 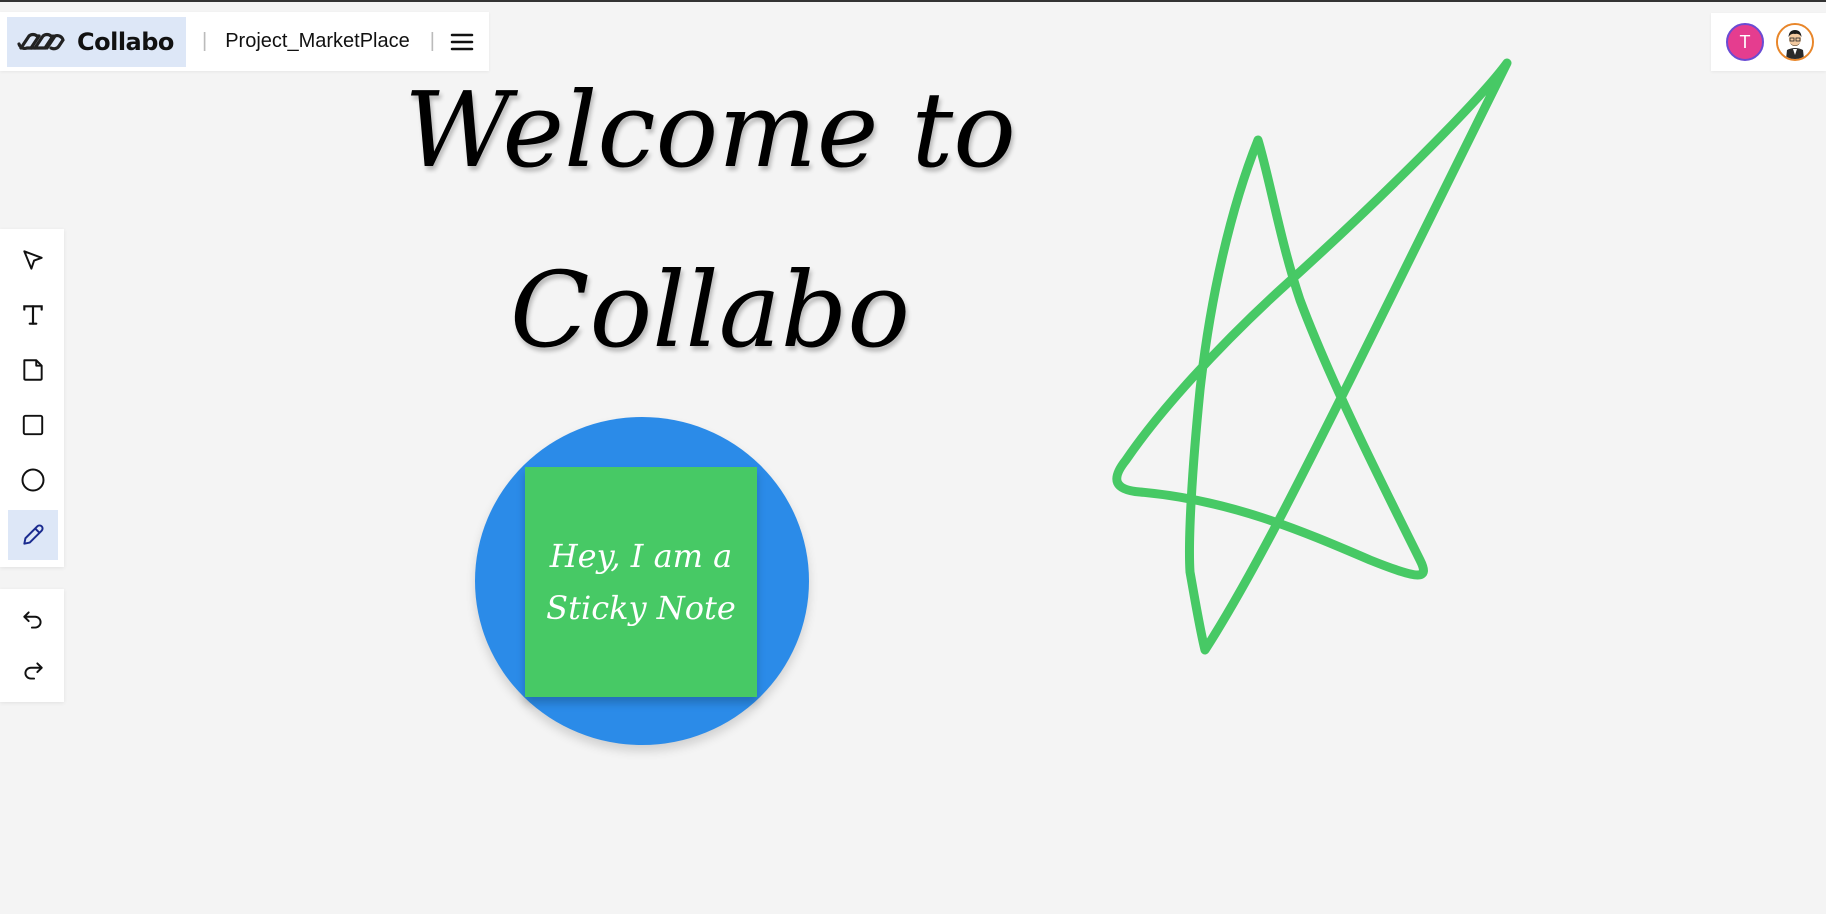 I want to click on ellipse-tool-button, so click(x=33, y=480).